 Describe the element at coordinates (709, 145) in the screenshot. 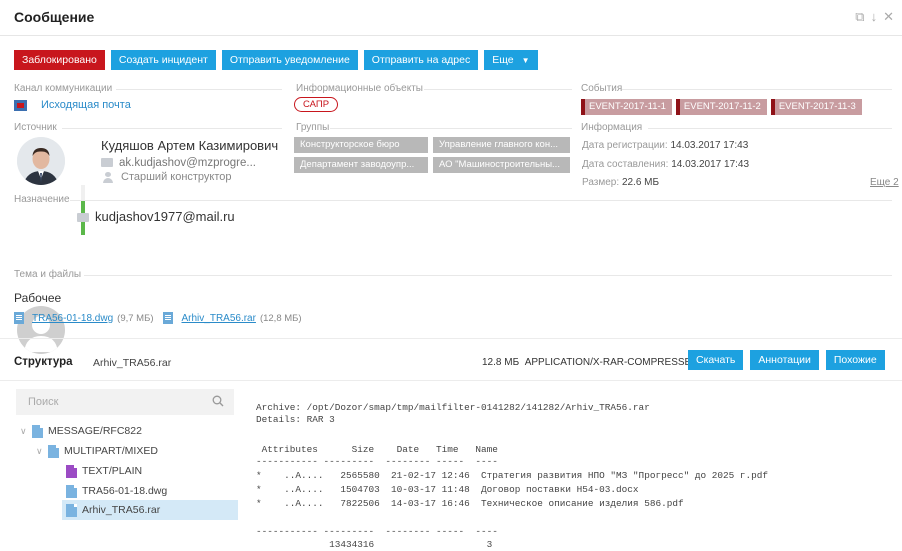

I see `reg-date-value: 14.03.2017 17:43` at that location.